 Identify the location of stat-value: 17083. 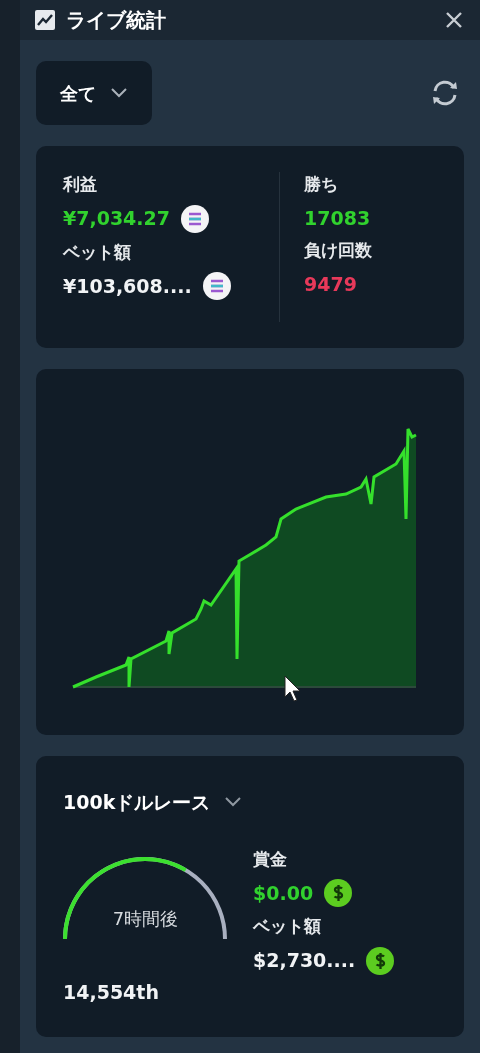
(337, 218).